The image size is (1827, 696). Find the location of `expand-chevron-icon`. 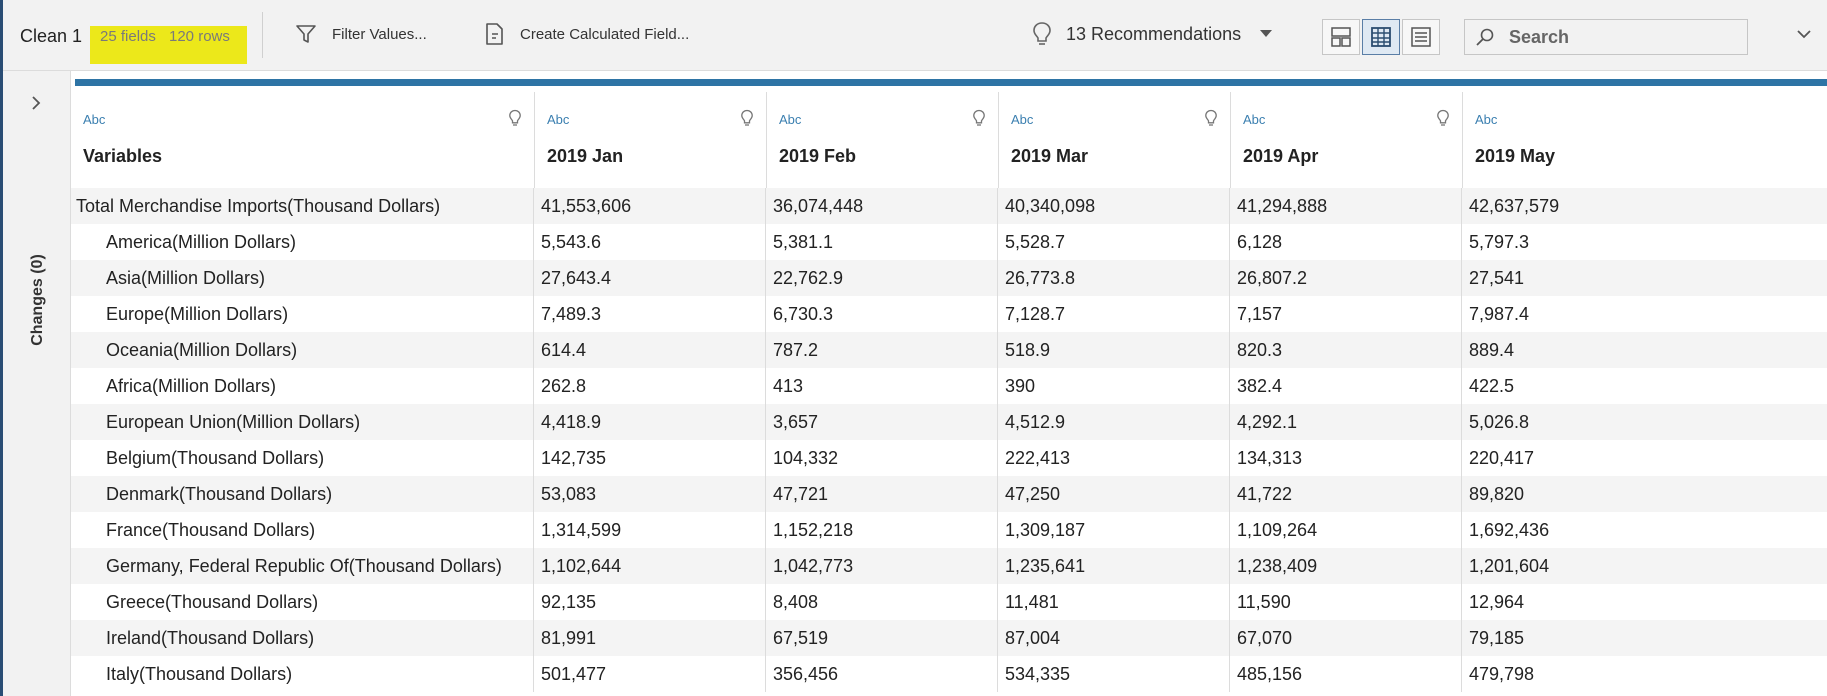

expand-chevron-icon is located at coordinates (36, 103).